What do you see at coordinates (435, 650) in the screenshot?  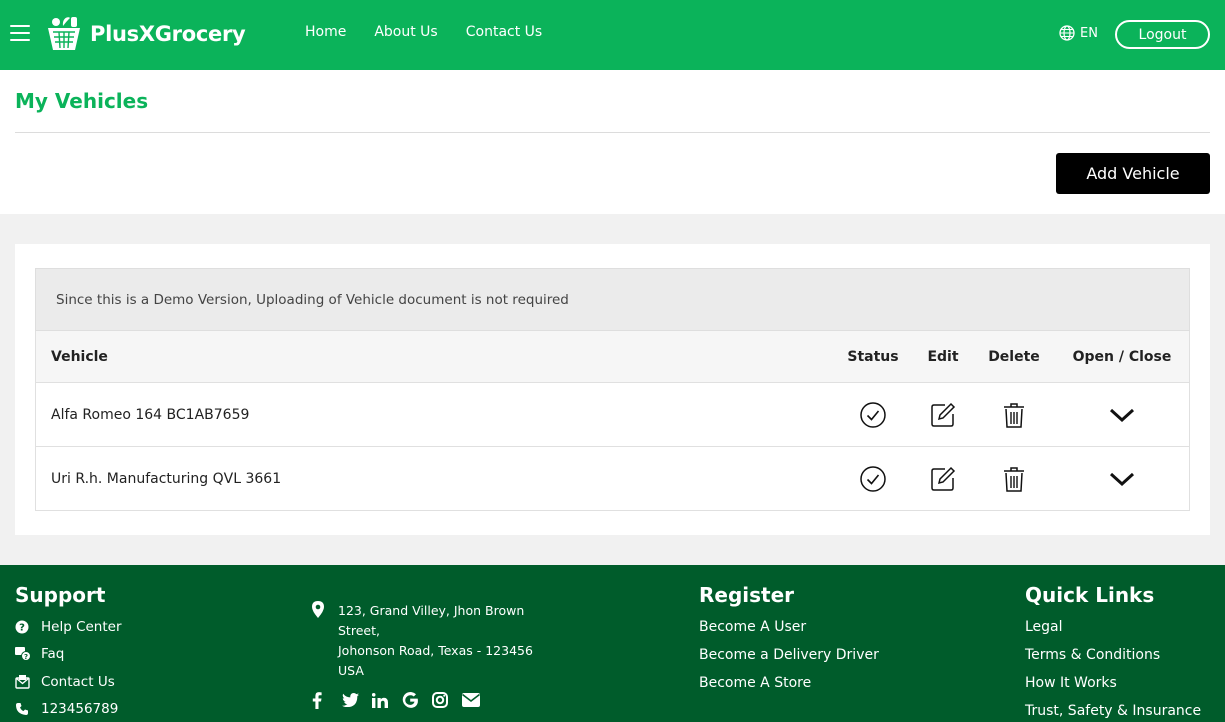 I see `address-line: Johonson Road, Texas - 123456` at bounding box center [435, 650].